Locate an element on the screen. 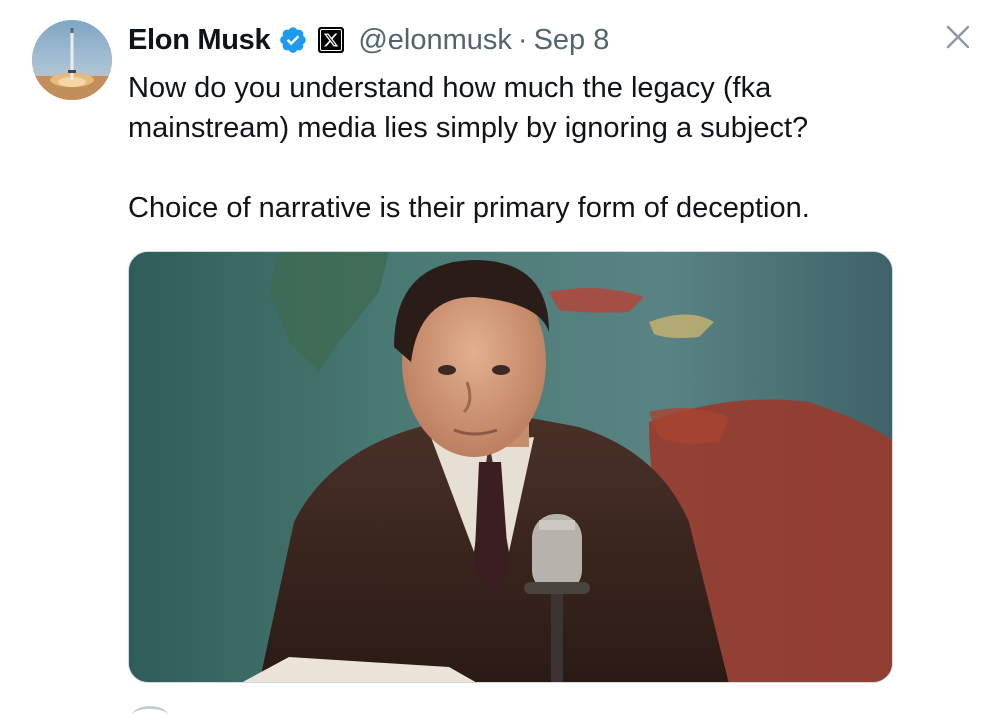 The image size is (998, 725). close-icon is located at coordinates (958, 37).